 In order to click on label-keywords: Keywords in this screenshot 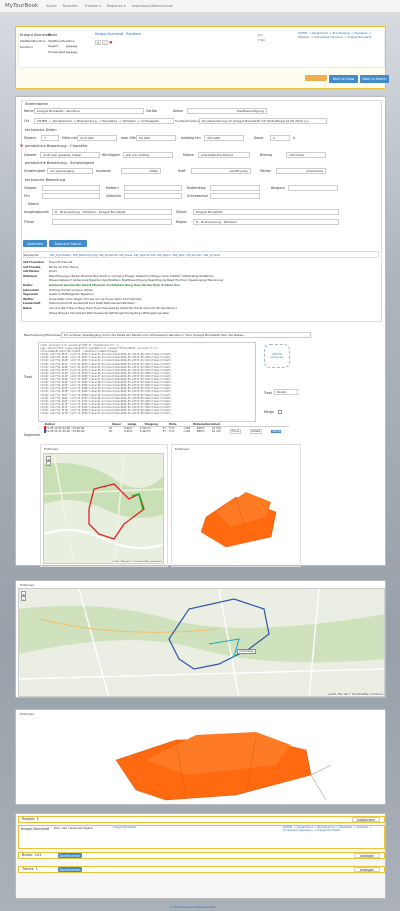, I will do `click(31, 254)`.